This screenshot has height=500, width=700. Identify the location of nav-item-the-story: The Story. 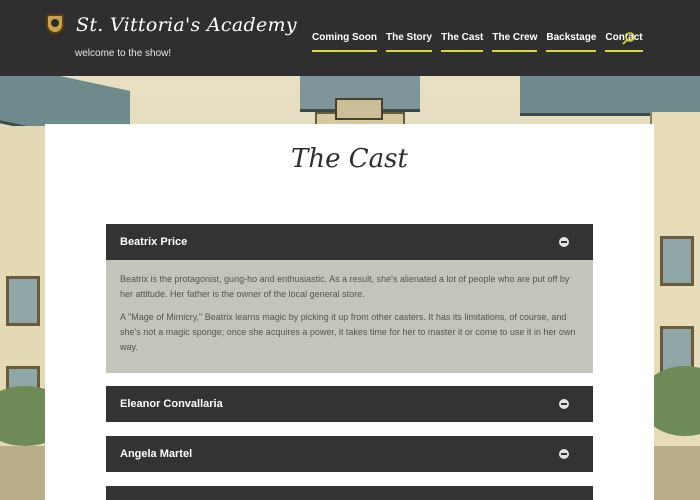
(409, 42).